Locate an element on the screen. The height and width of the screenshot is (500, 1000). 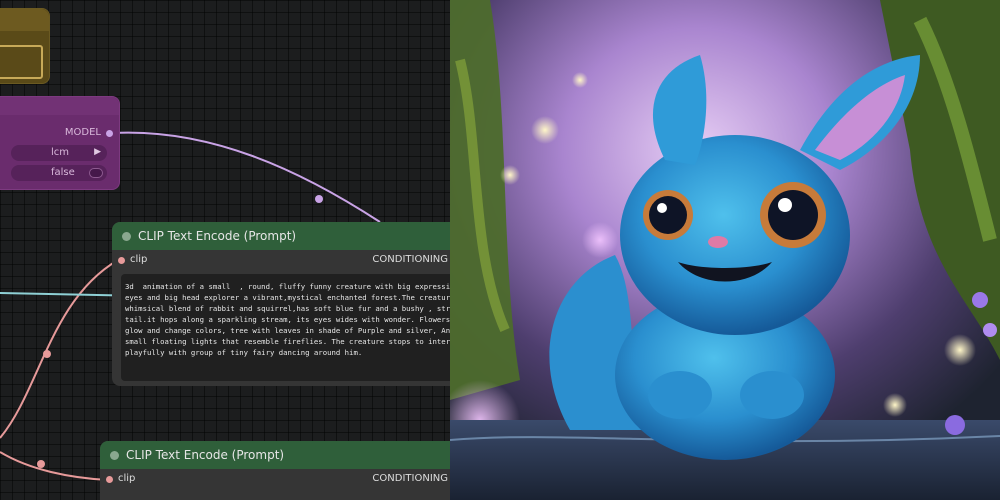
clip-wire-2-midpoint is located at coordinates (41, 464).